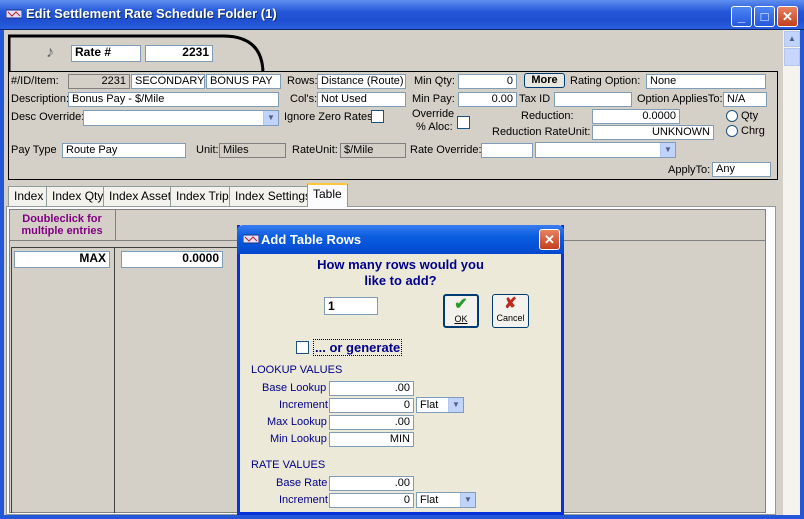  Describe the element at coordinates (434, 81) in the screenshot. I see `min-qty-label: Min Qty:` at that location.